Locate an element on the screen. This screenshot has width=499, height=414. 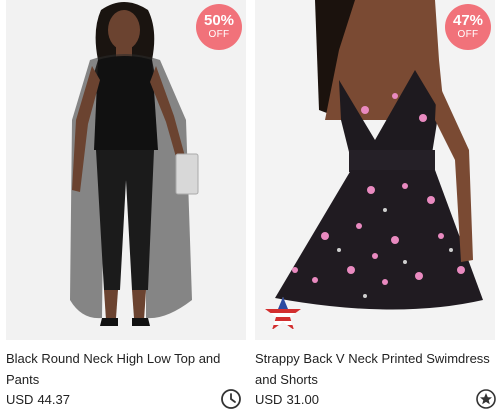
price-value: 31.00 is located at coordinates (302, 399).